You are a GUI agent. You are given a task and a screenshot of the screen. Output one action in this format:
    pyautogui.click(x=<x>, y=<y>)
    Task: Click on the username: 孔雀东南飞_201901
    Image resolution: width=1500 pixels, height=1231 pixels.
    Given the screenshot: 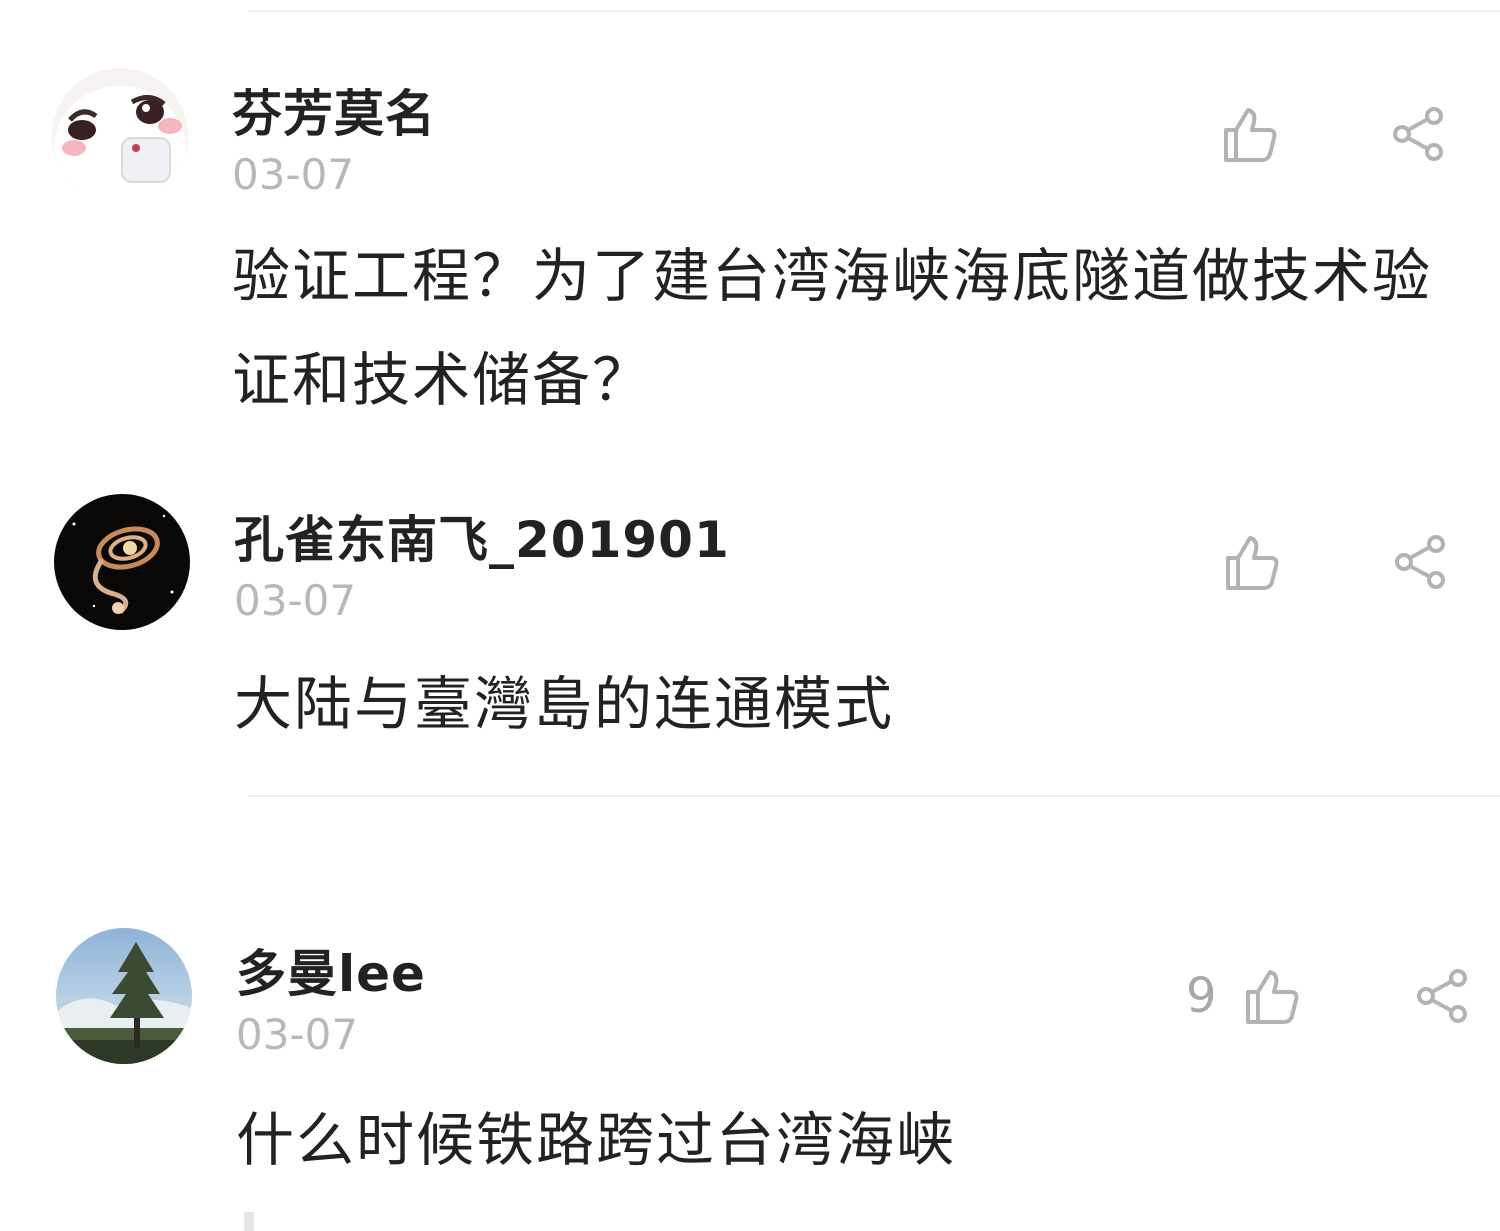 What is the action you would take?
    pyautogui.click(x=482, y=536)
    